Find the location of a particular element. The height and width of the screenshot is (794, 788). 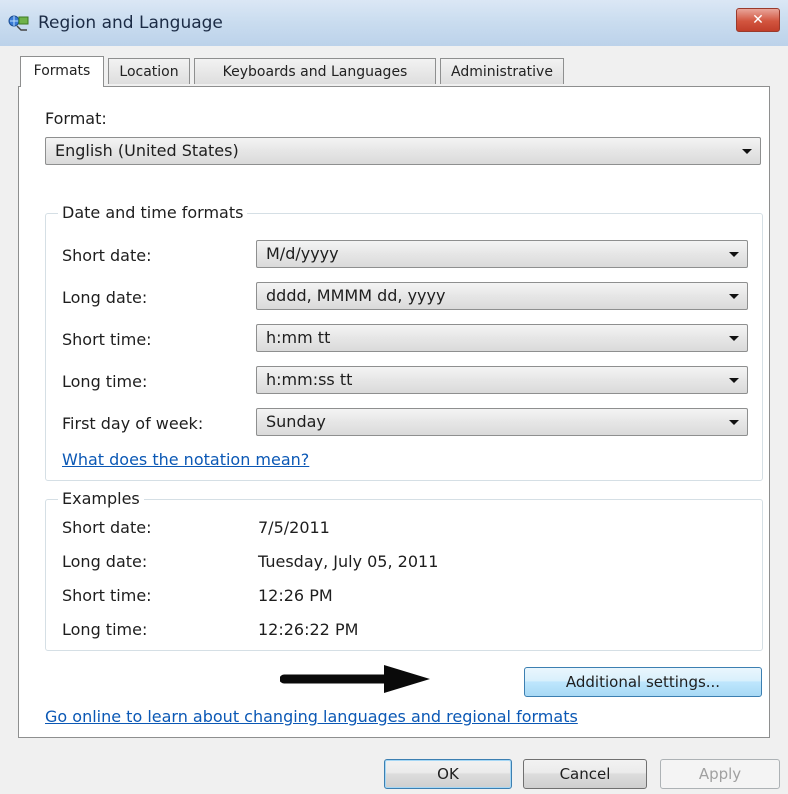

tab-location: Location is located at coordinates (149, 71).